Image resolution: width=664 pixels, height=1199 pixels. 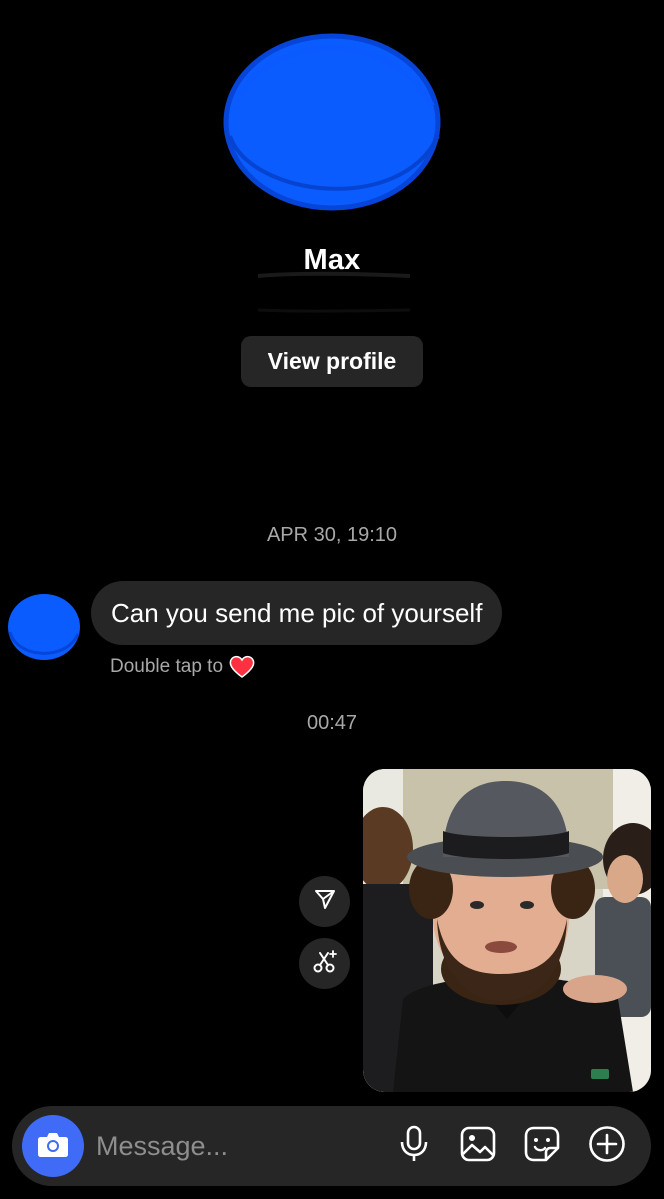 I want to click on remix-scissors-icon, so click(x=325, y=963).